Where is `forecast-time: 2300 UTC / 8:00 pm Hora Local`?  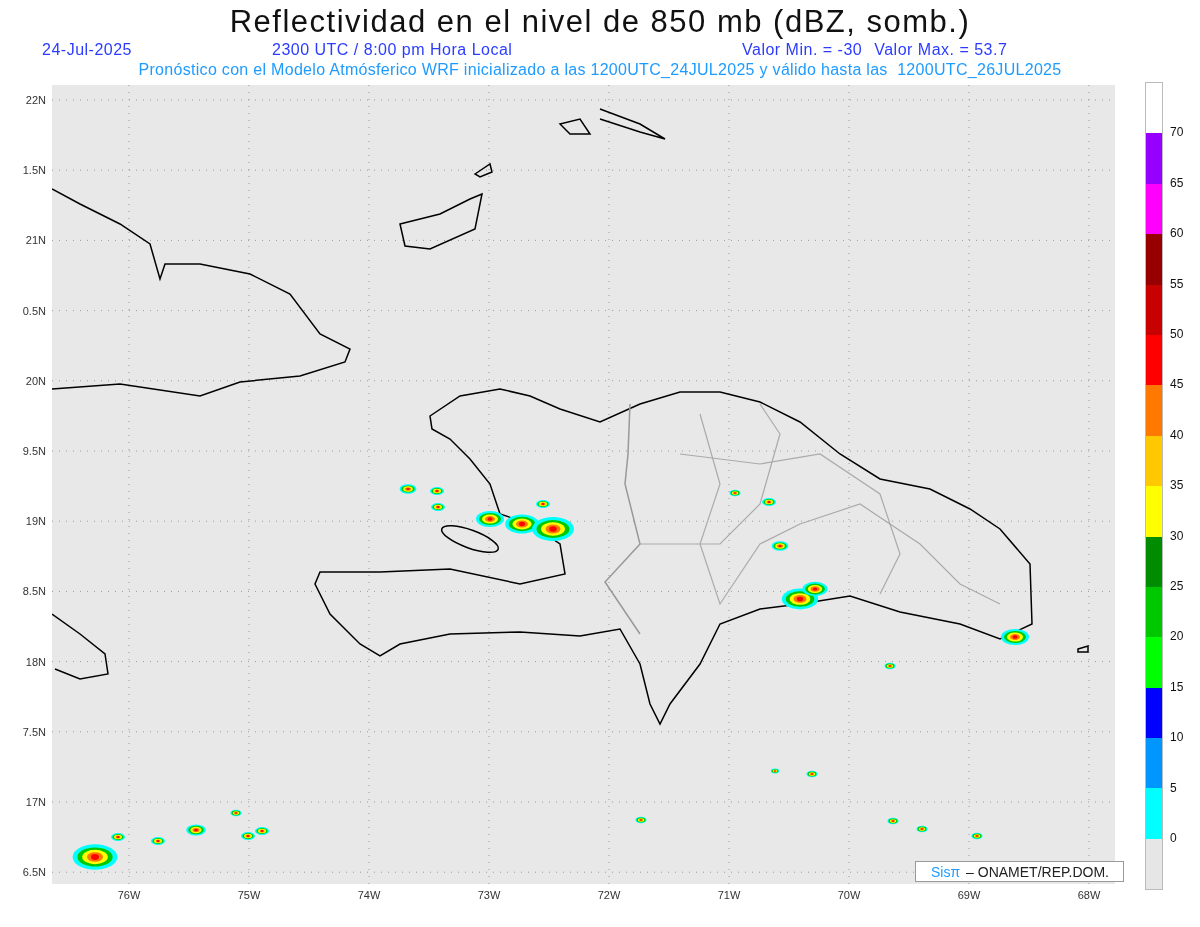
forecast-time: 2300 UTC / 8:00 pm Hora Local is located at coordinates (393, 50).